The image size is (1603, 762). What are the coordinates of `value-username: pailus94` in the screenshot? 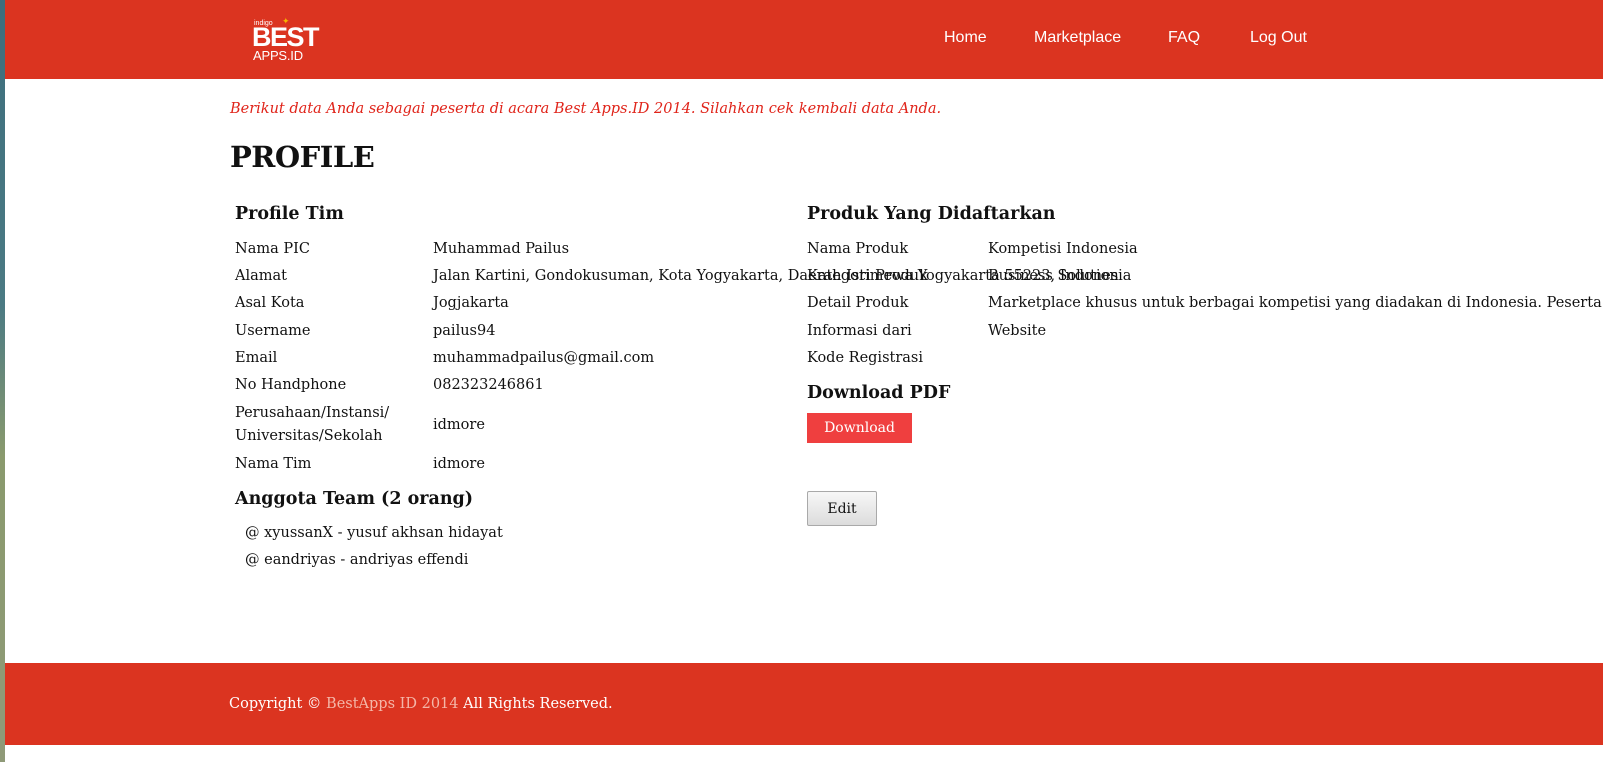 It's located at (464, 331).